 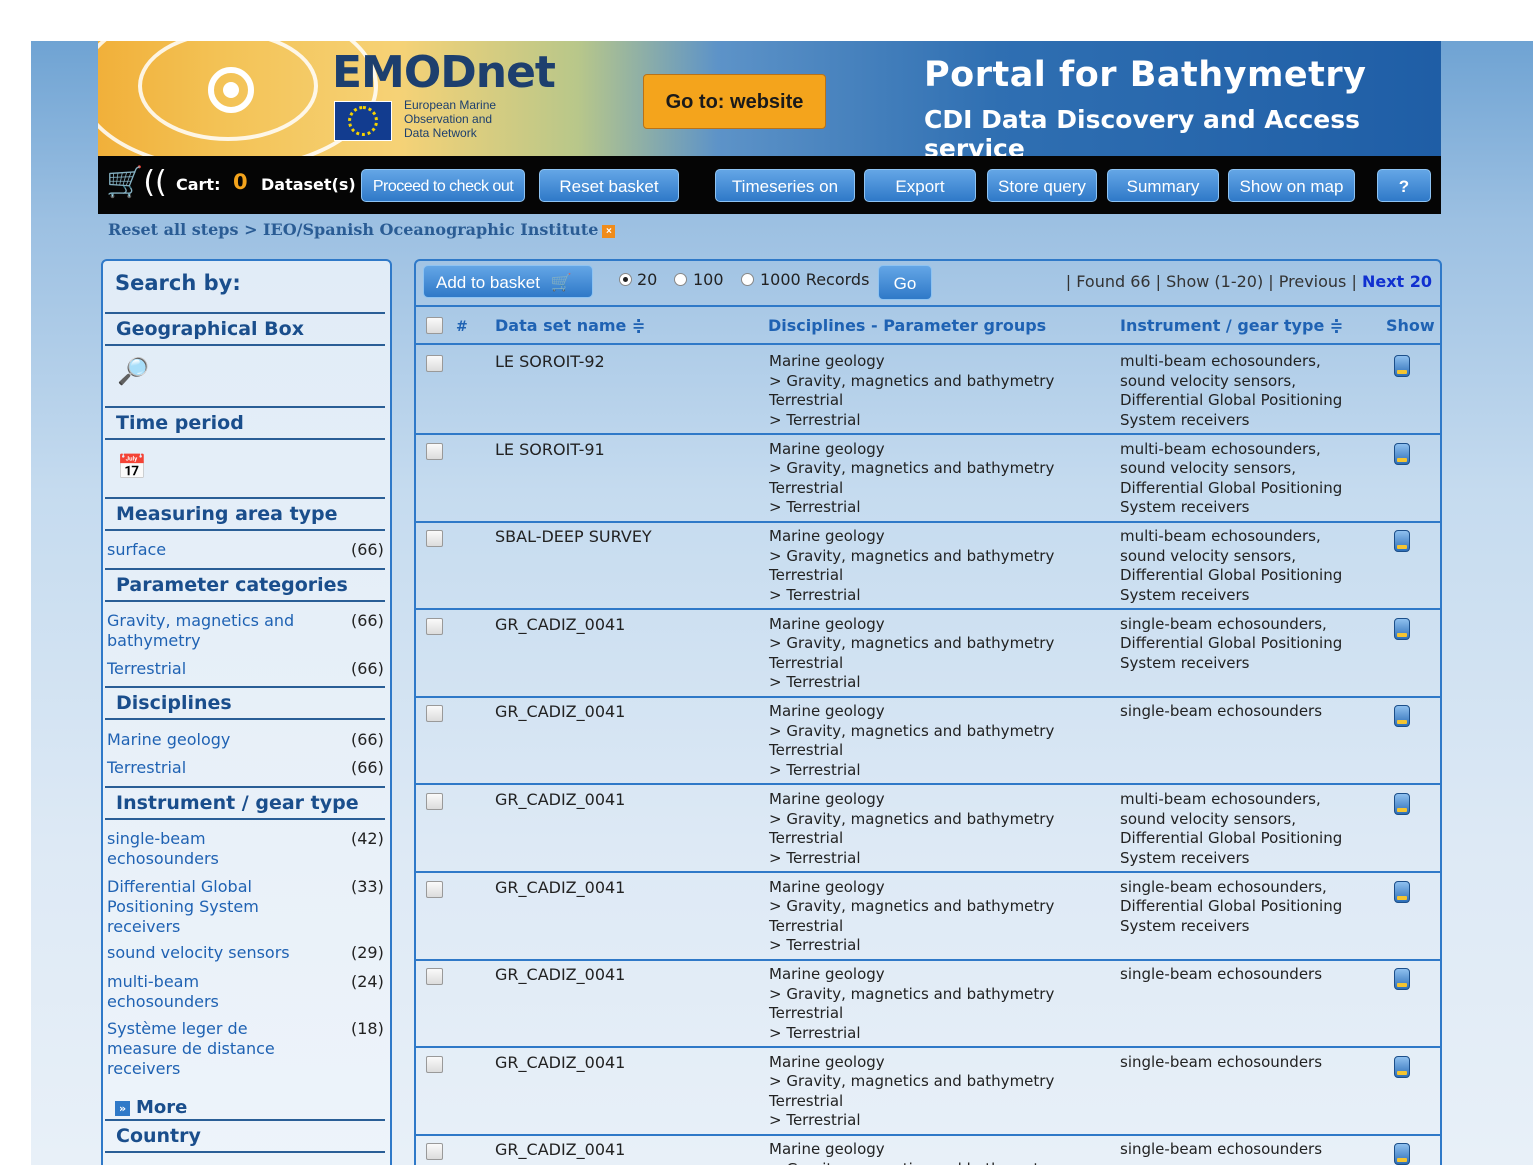 What do you see at coordinates (488, 282) in the screenshot?
I see `add-basket-label: Add to basket` at bounding box center [488, 282].